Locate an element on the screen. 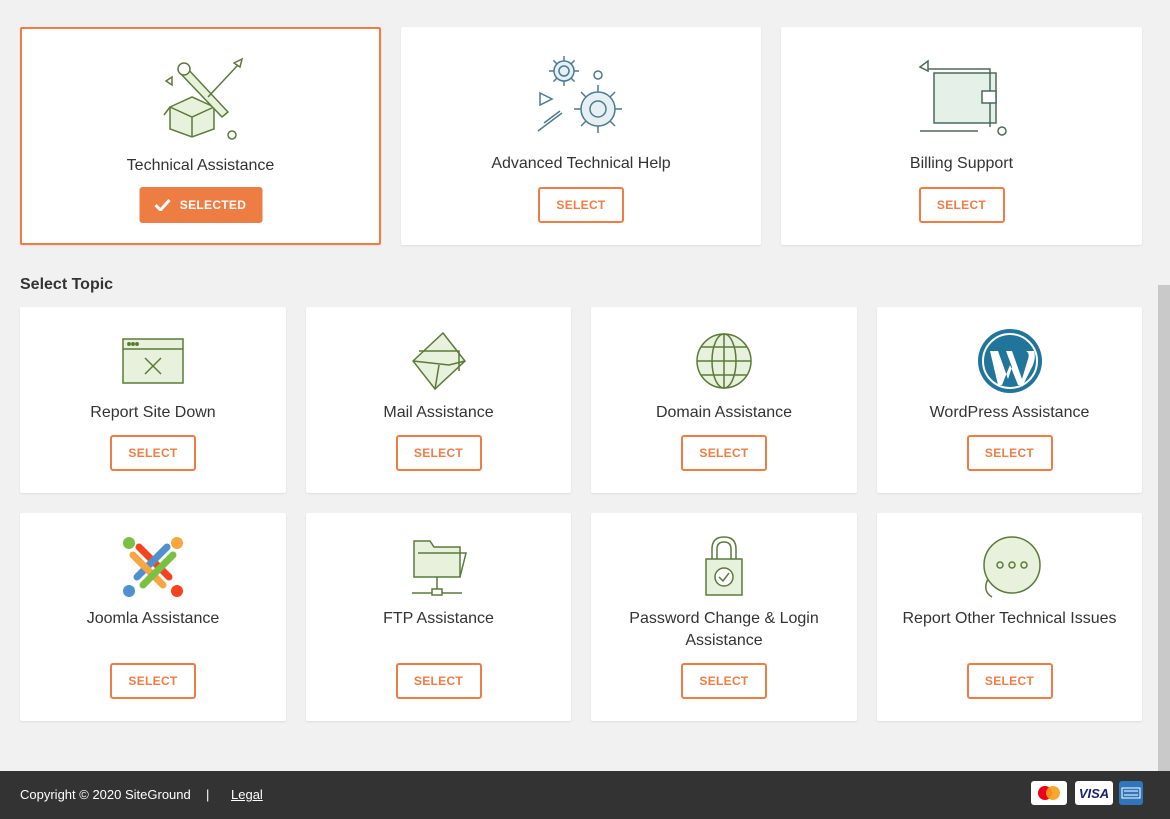  topic-title: Report Other Technical Issues is located at coordinates (1009, 618).